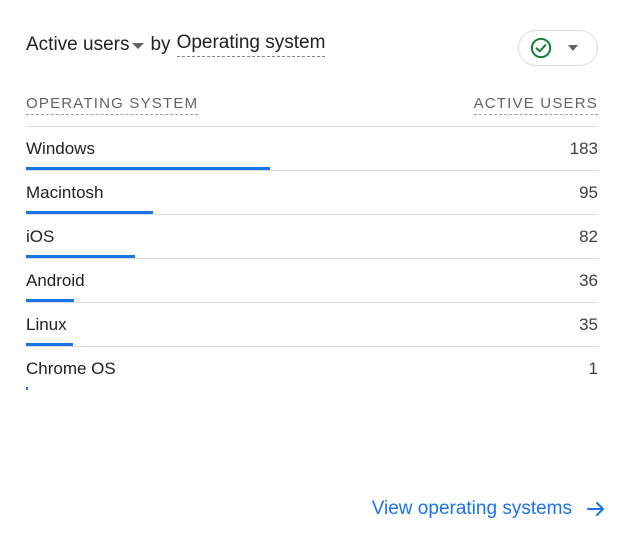 The height and width of the screenshot is (541, 624). What do you see at coordinates (558, 48) in the screenshot?
I see `comparison-status-button` at bounding box center [558, 48].